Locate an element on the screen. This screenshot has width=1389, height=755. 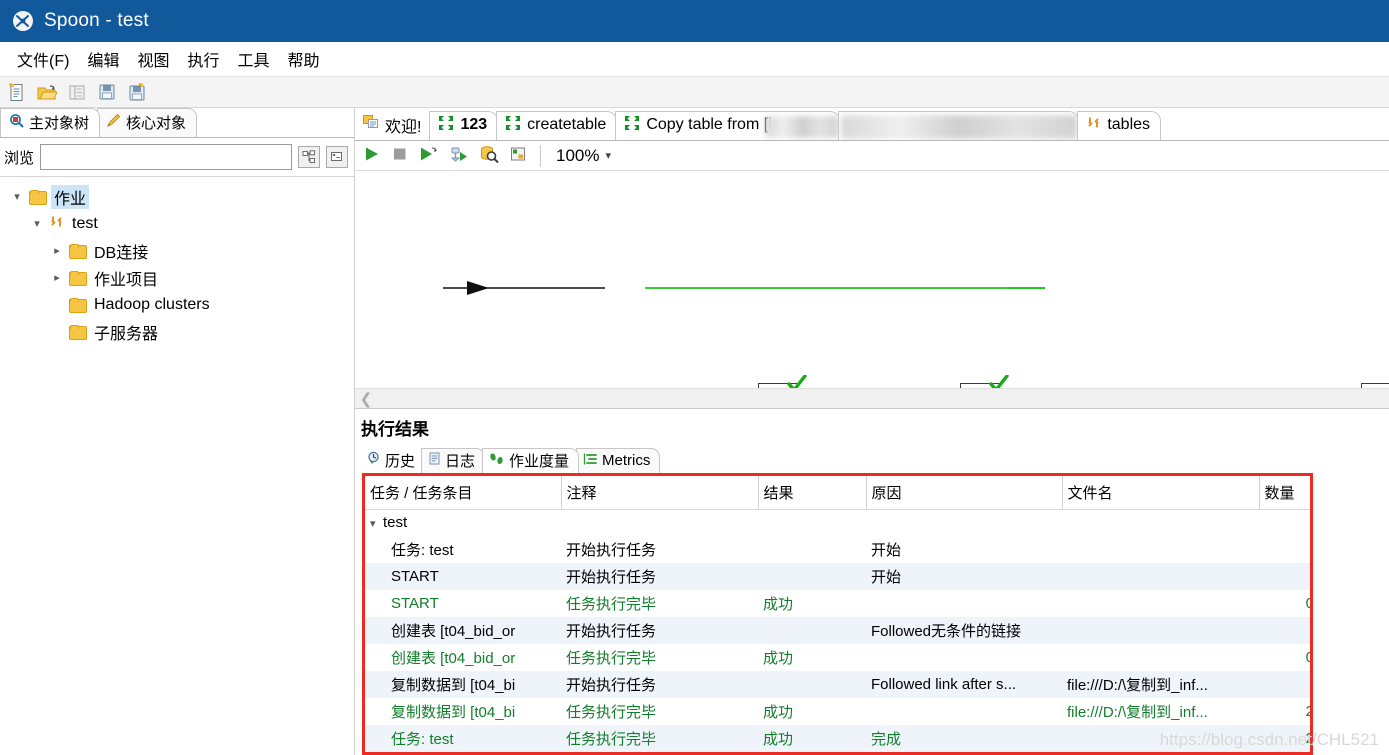
zoom-selector: 100% ▾ is located at coordinates (582, 156).